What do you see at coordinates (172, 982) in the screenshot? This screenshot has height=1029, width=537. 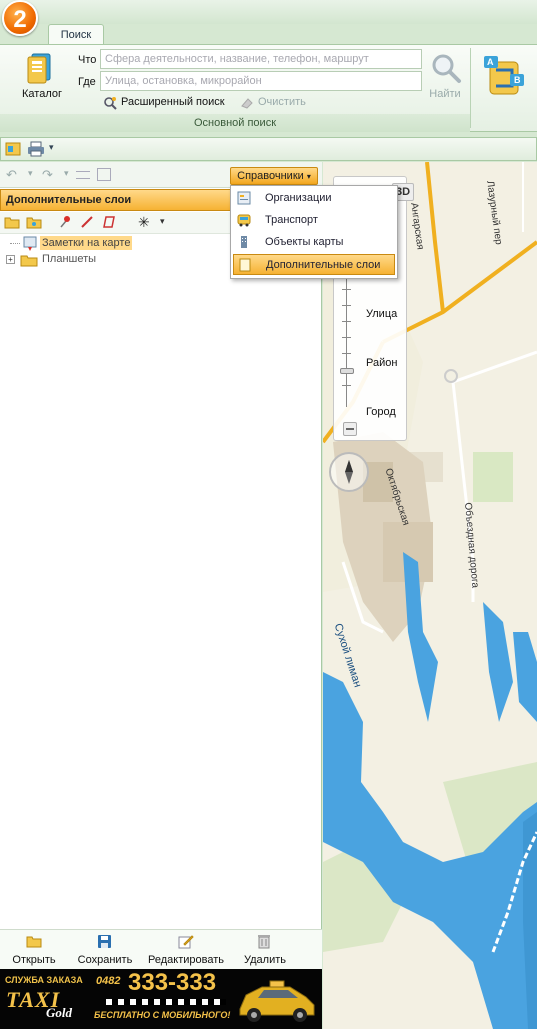 I see `ad-number: 333-333` at bounding box center [172, 982].